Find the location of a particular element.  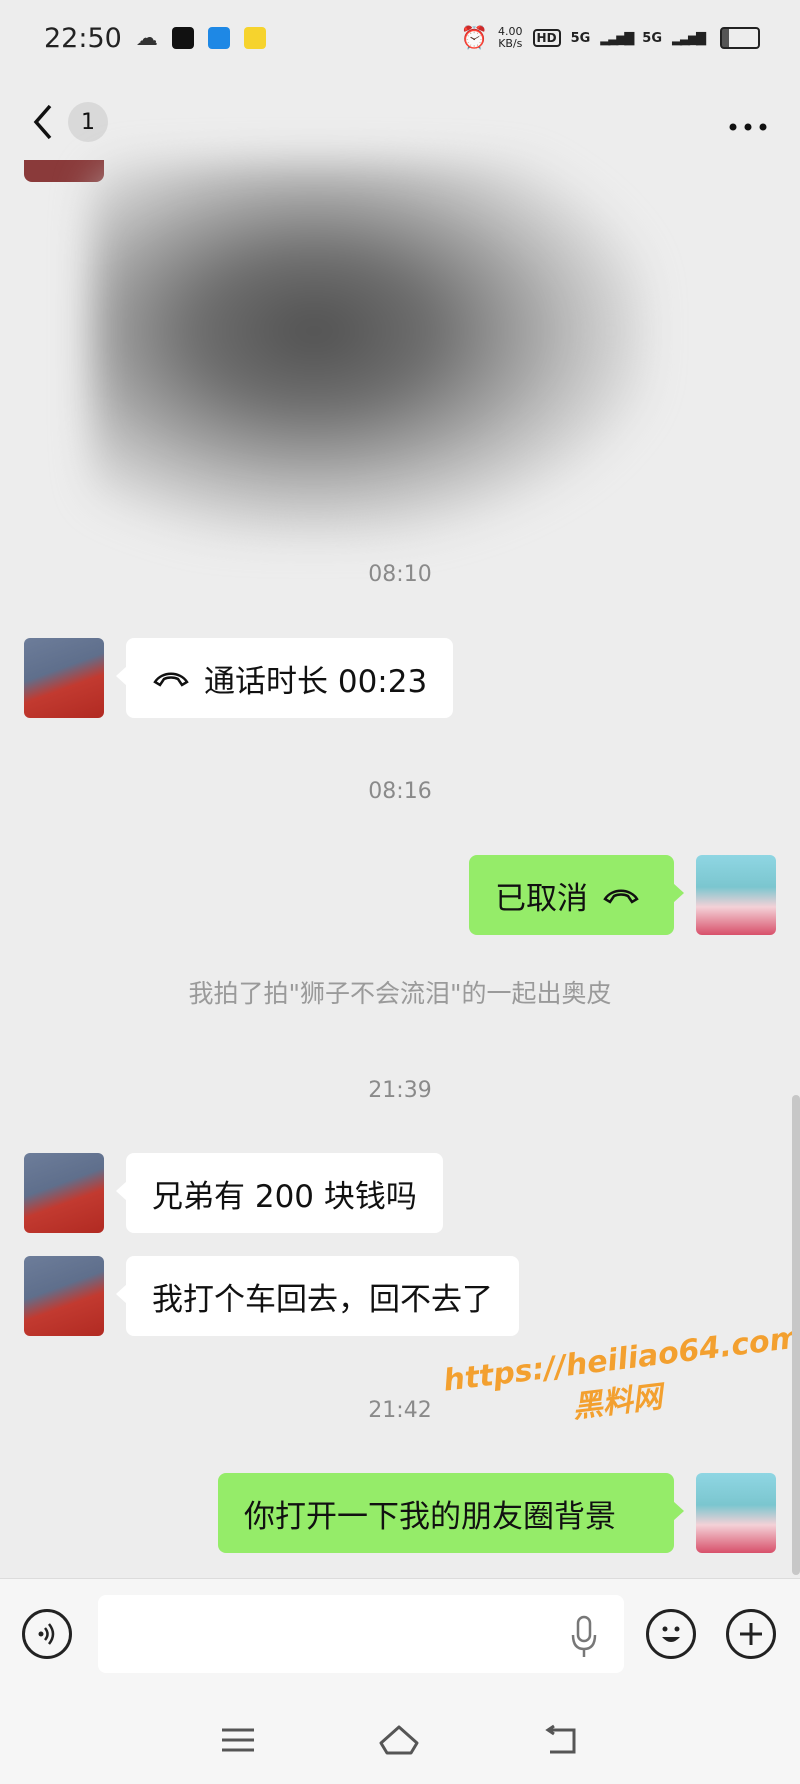

message-bubble: 兄弟有 200 块钱吗 is located at coordinates (279, 1193).